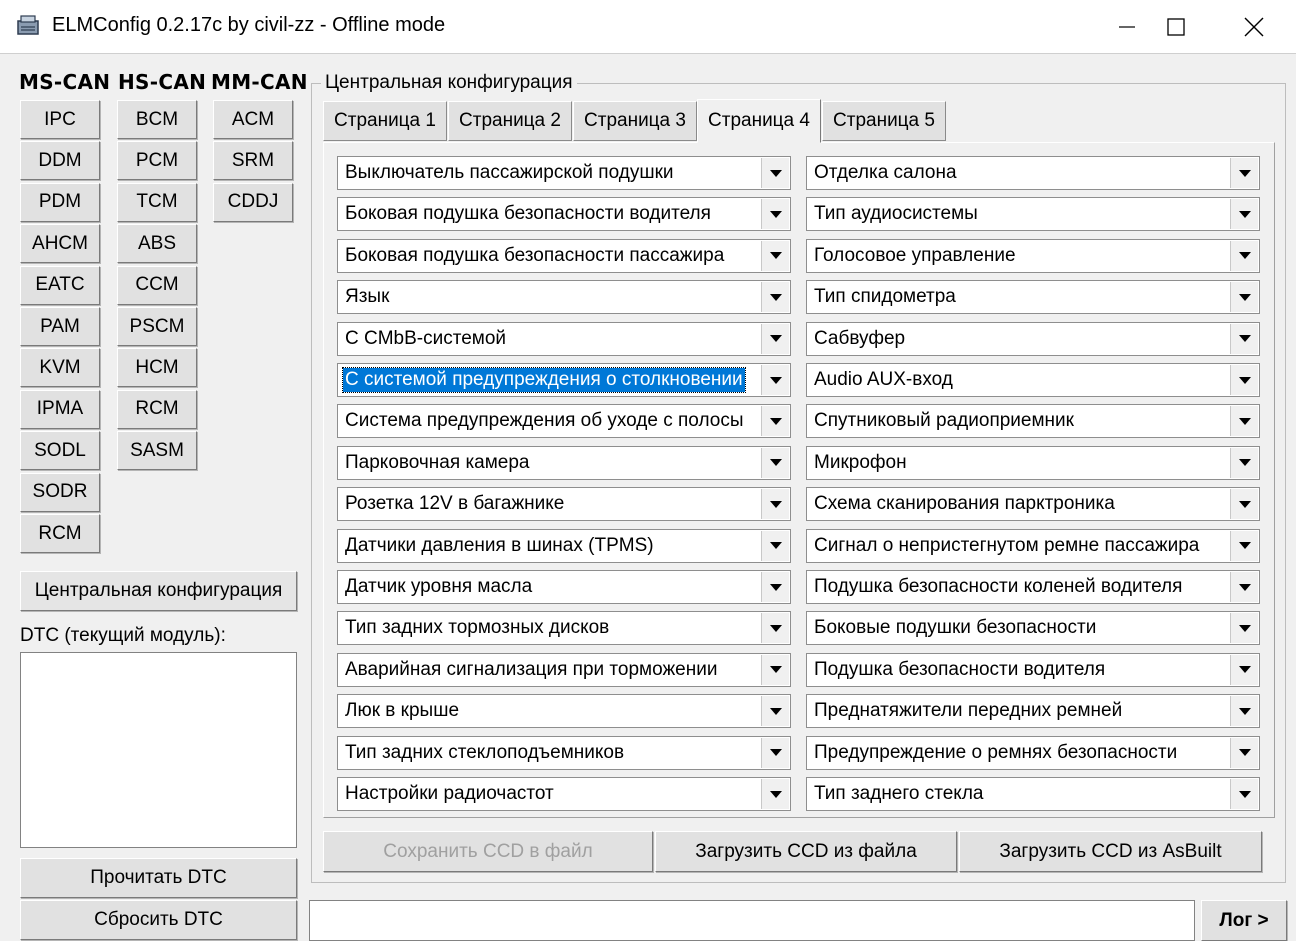 This screenshot has height=941, width=1296. I want to click on module-button-hs-can-sasm: SASM, so click(157, 451).